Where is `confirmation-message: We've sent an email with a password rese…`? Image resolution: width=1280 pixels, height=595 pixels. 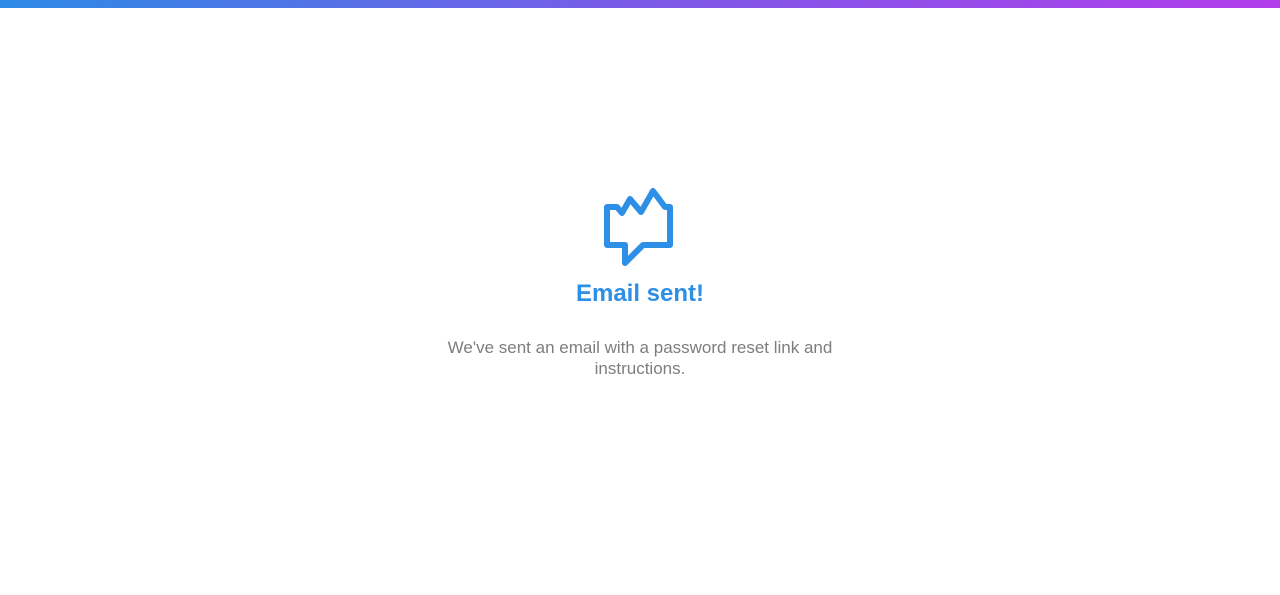 confirmation-message: We've sent an email with a password rese… is located at coordinates (640, 358).